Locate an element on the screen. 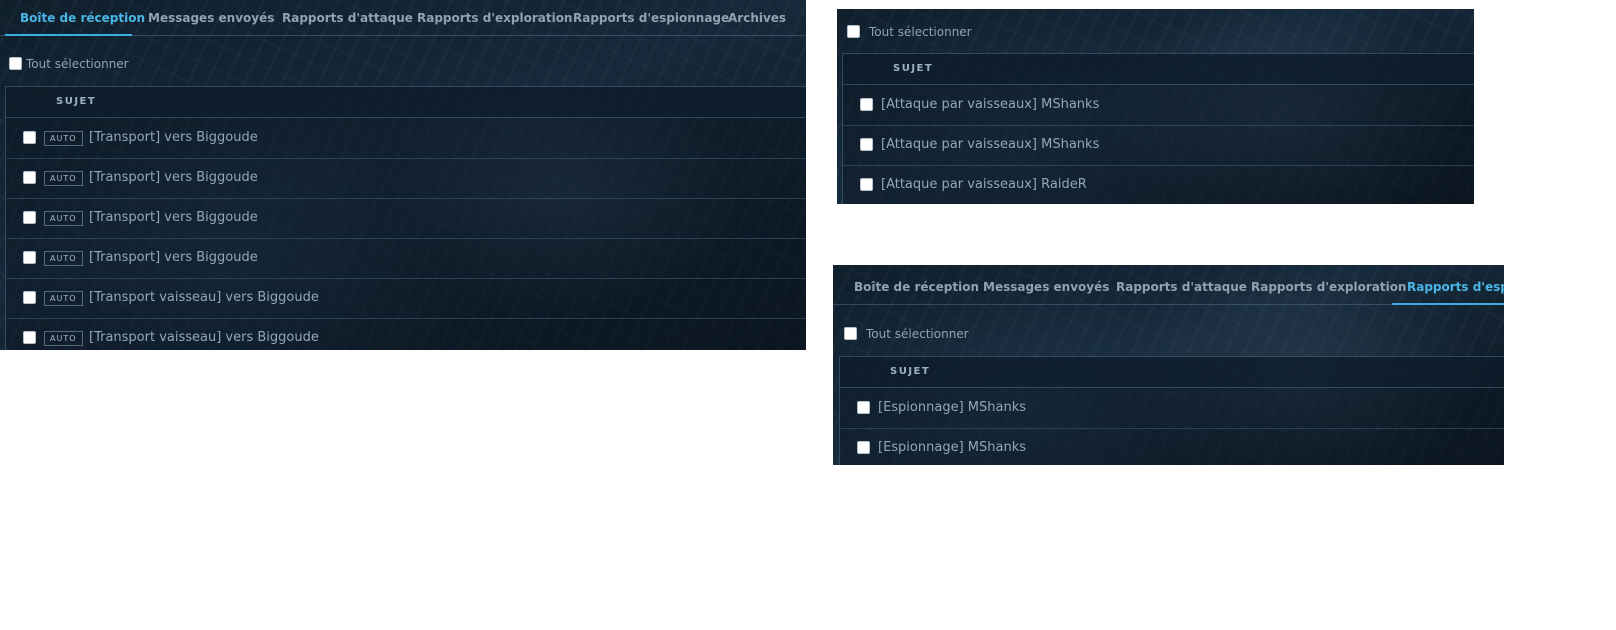  tab-label: Archives is located at coordinates (757, 18).